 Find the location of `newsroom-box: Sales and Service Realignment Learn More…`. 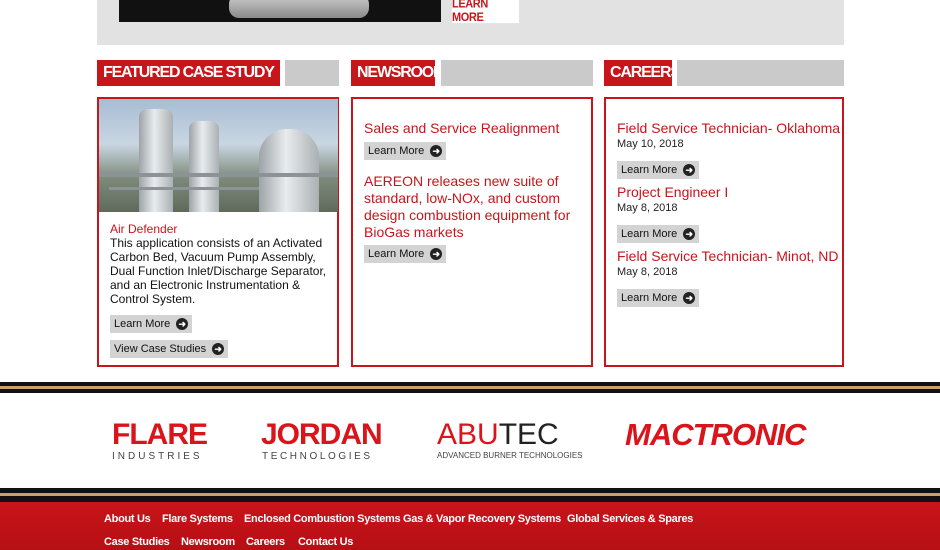

newsroom-box: Sales and Service Realignment Learn More… is located at coordinates (472, 232).